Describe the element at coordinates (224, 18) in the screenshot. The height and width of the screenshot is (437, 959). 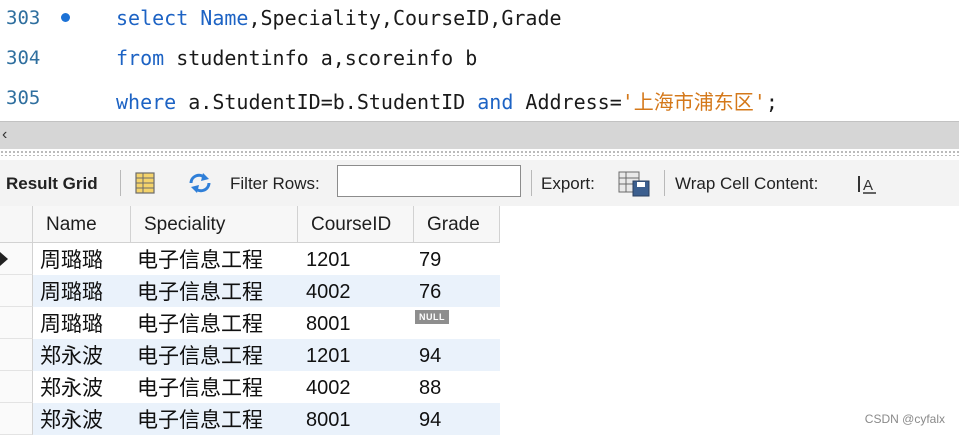
I see `sql-keyword: Name` at that location.